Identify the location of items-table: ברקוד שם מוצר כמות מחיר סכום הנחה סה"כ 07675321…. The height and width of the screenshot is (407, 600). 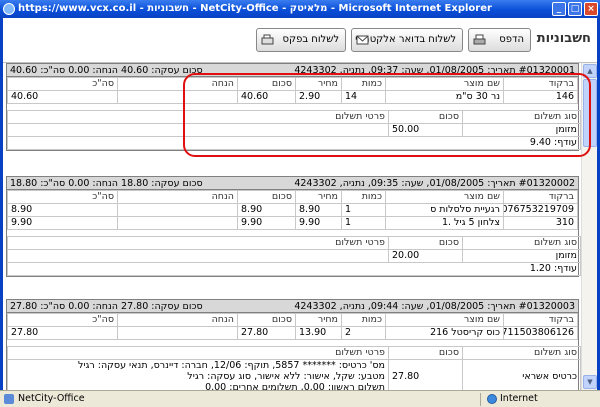
(292, 210).